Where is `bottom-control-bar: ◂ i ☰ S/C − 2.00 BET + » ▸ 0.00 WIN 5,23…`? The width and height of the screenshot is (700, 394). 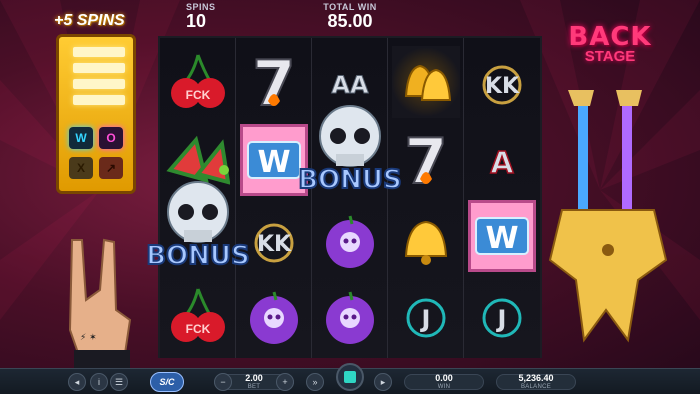
bottom-control-bar: ◂ i ☰ S/C − 2.00 BET + » ▸ 0.00 WIN 5,23… is located at coordinates (350, 378).